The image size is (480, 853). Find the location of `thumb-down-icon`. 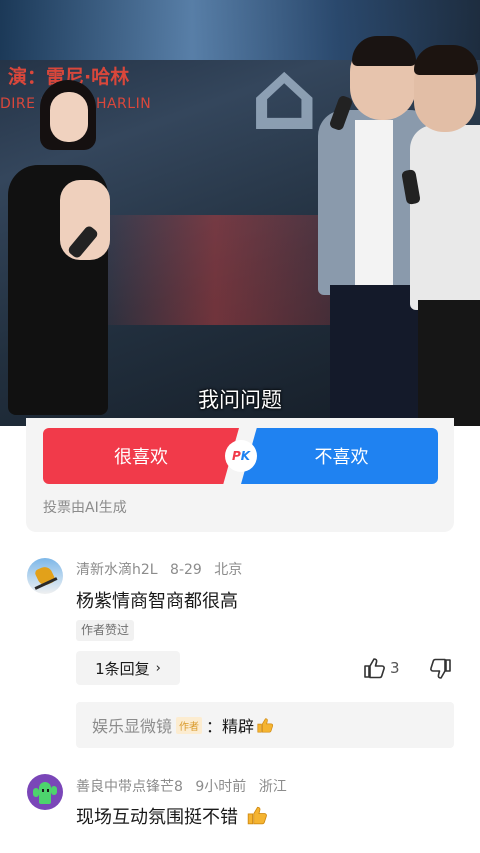

thumb-down-icon is located at coordinates (440, 669).